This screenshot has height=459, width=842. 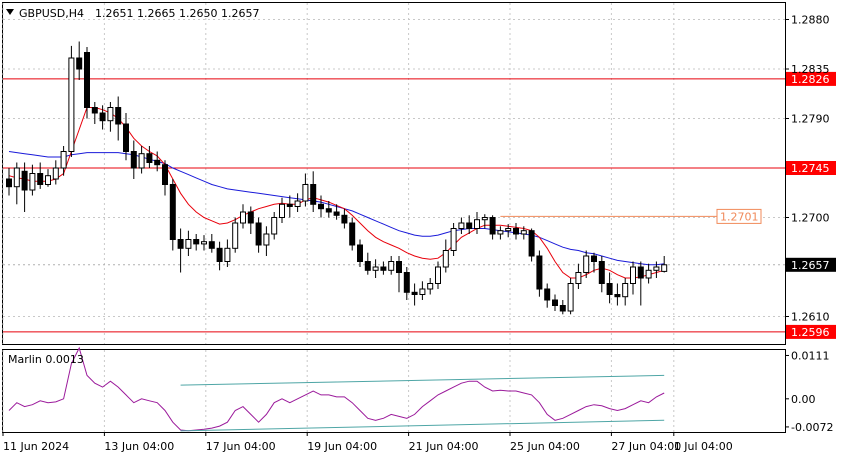 I want to click on time-tick-label: 21 Jun 04:00, so click(x=444, y=446).